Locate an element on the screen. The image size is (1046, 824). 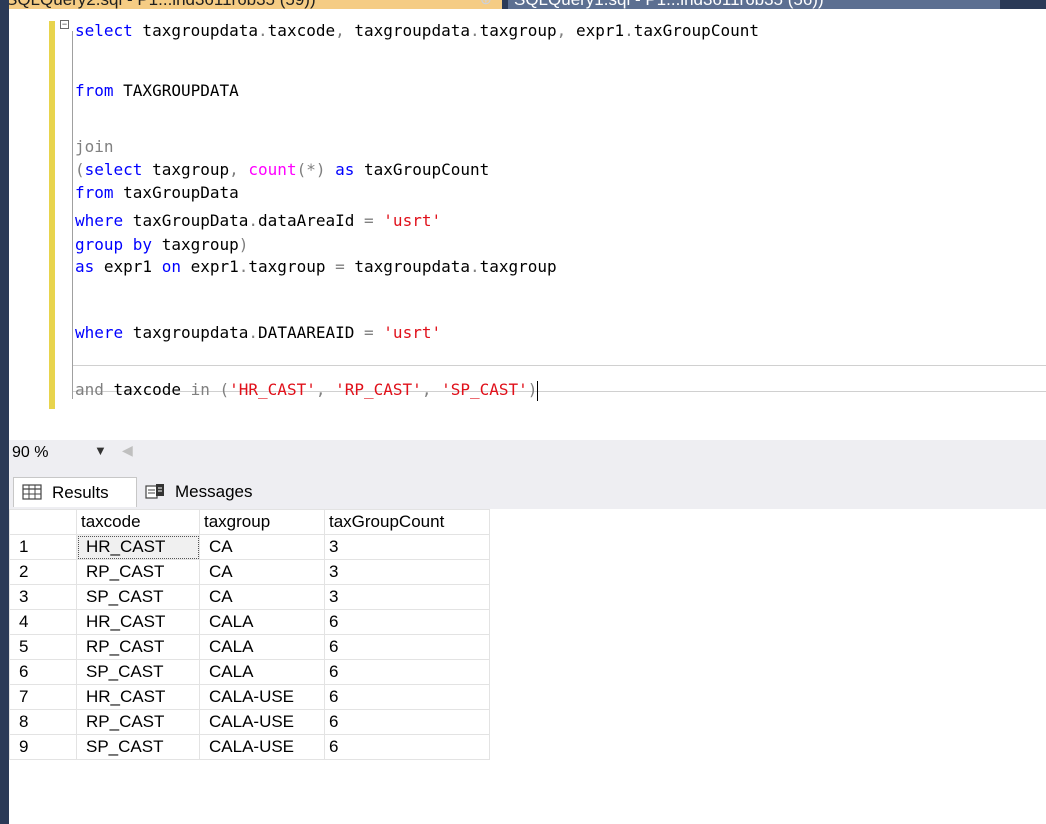
row-number: 7 is located at coordinates (43, 697).